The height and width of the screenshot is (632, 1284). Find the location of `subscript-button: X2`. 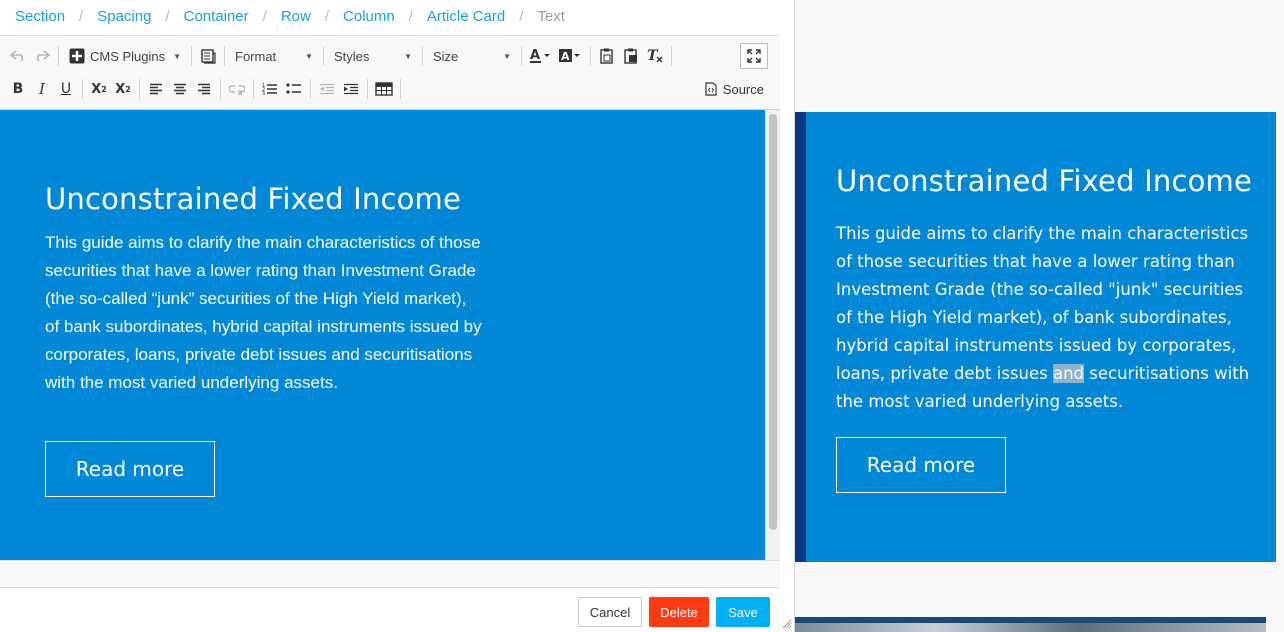

subscript-button: X2 is located at coordinates (99, 89).